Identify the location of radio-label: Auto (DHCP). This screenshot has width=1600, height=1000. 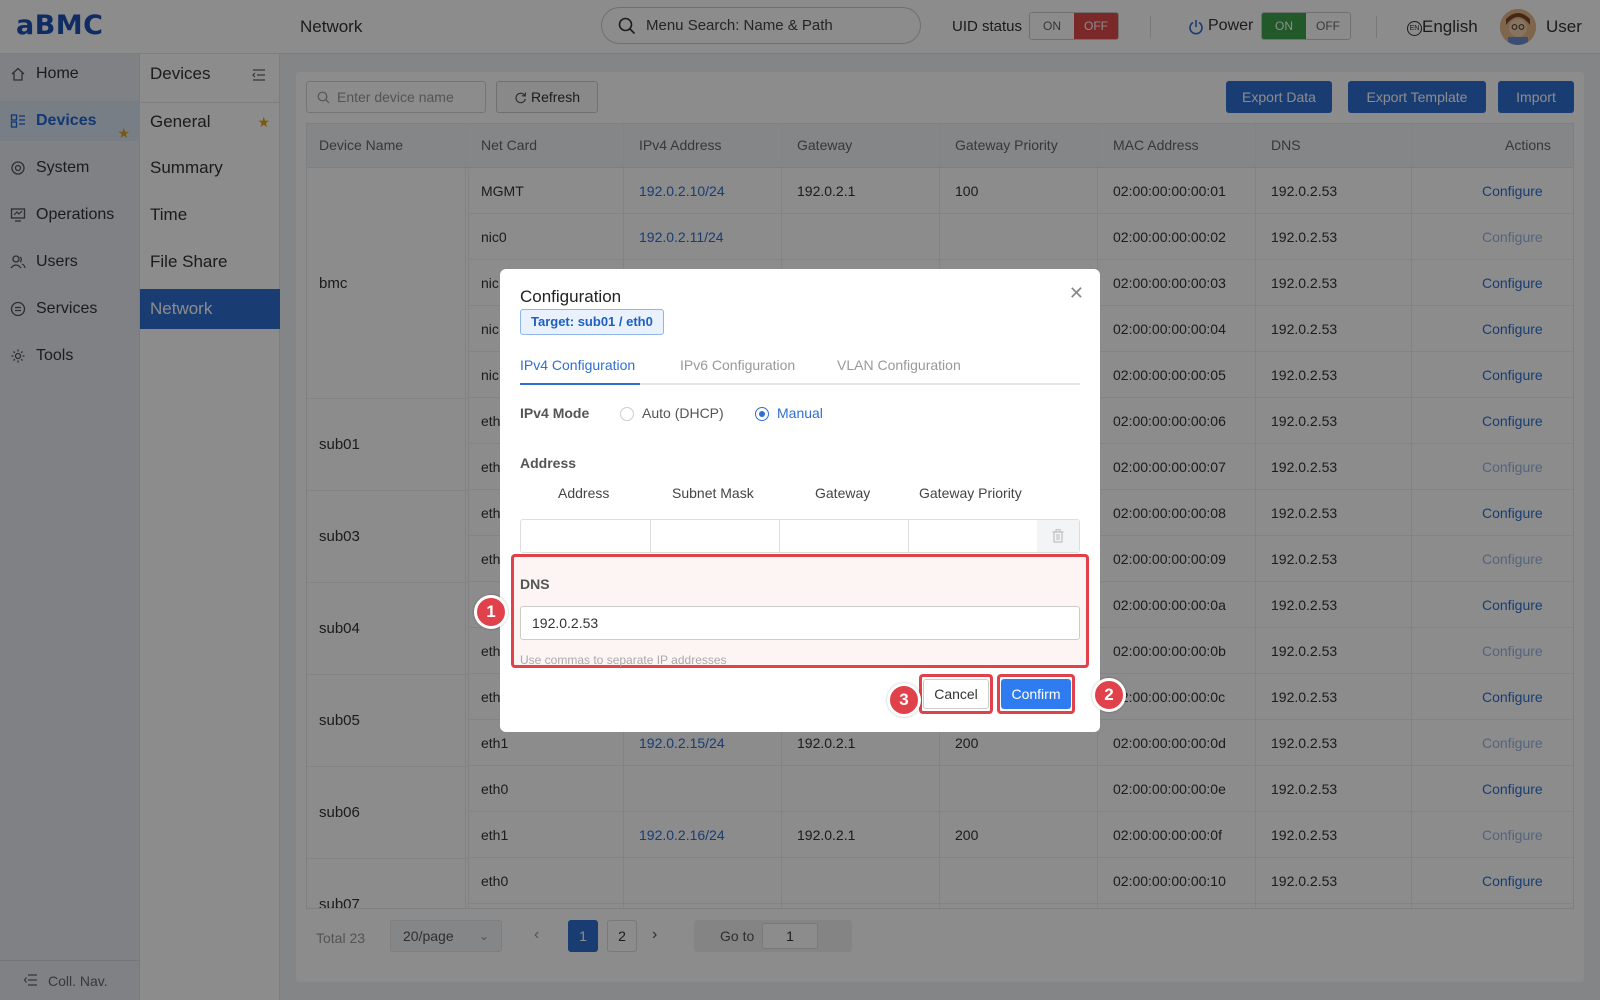
(683, 413).